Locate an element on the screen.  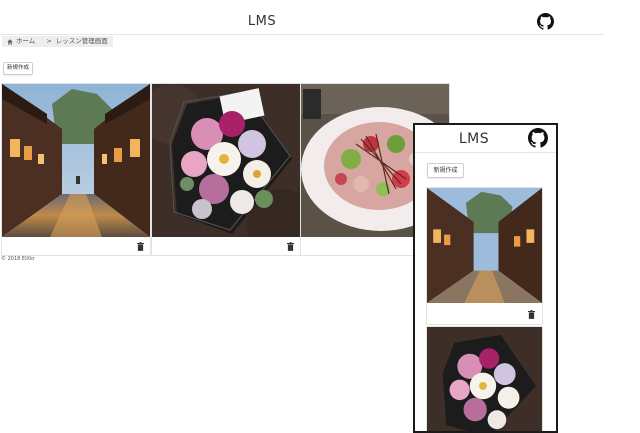
footer-copyright: © 2018 EIXkr is located at coordinates (18, 259).